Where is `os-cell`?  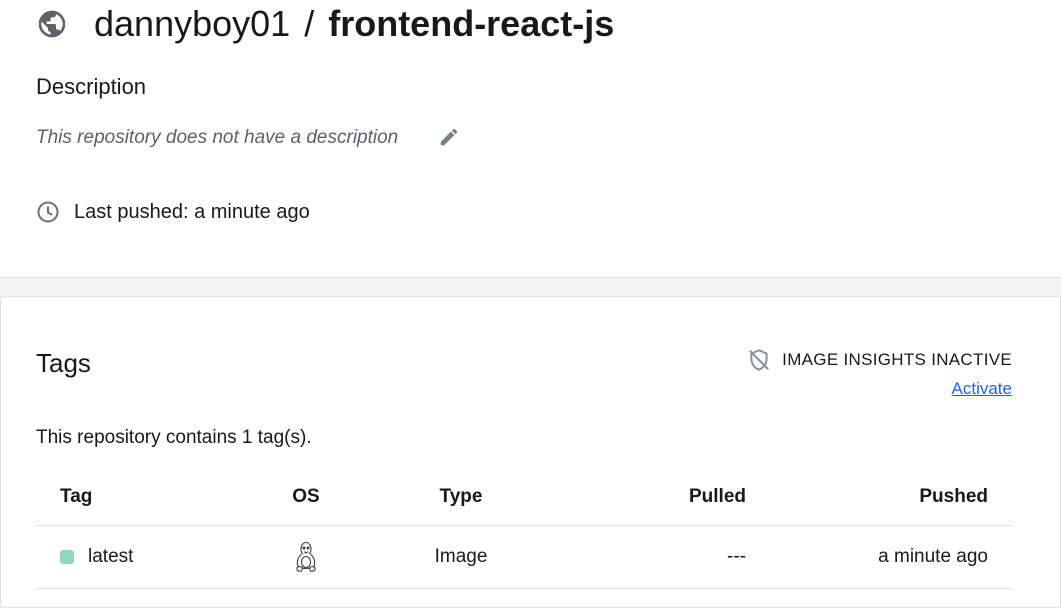
os-cell is located at coordinates (306, 557).